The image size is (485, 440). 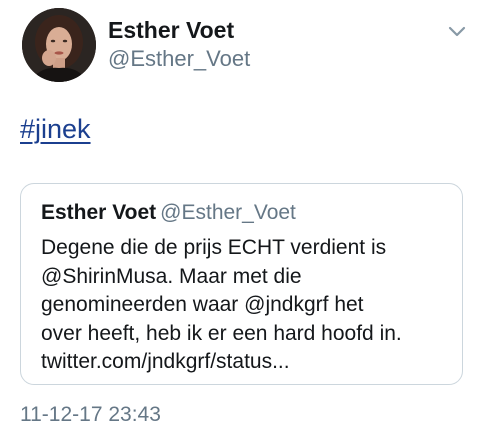 What do you see at coordinates (90, 415) in the screenshot?
I see `tweet-timestamp: 11-12-17 23:43` at bounding box center [90, 415].